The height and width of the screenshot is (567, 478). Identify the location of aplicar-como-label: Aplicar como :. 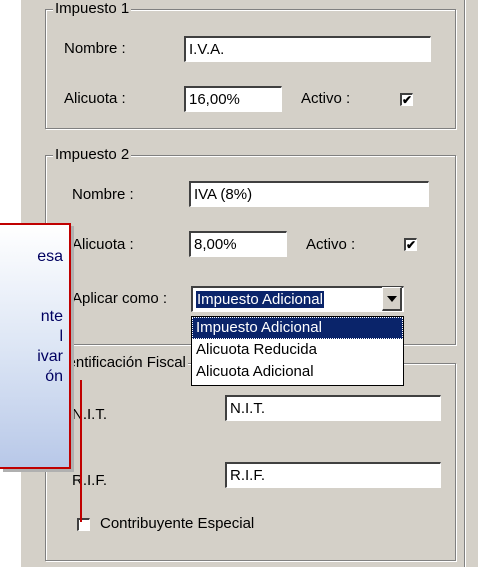
(120, 298).